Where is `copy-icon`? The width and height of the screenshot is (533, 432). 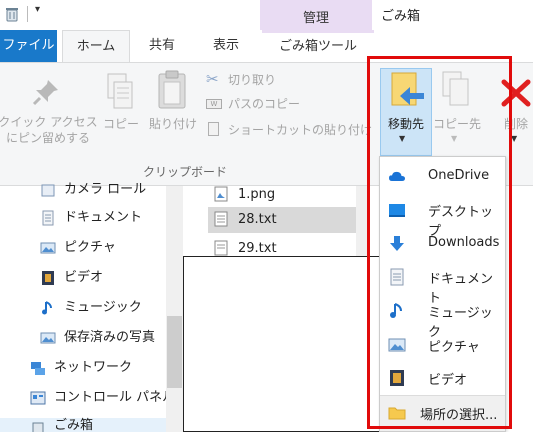 copy-icon is located at coordinates (120, 91).